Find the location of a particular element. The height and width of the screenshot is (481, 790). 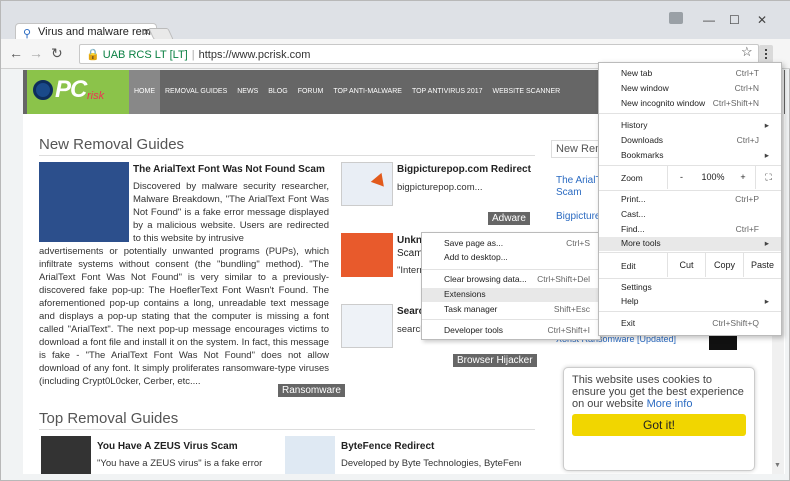

menu-history-label: History is located at coordinates (634, 125).